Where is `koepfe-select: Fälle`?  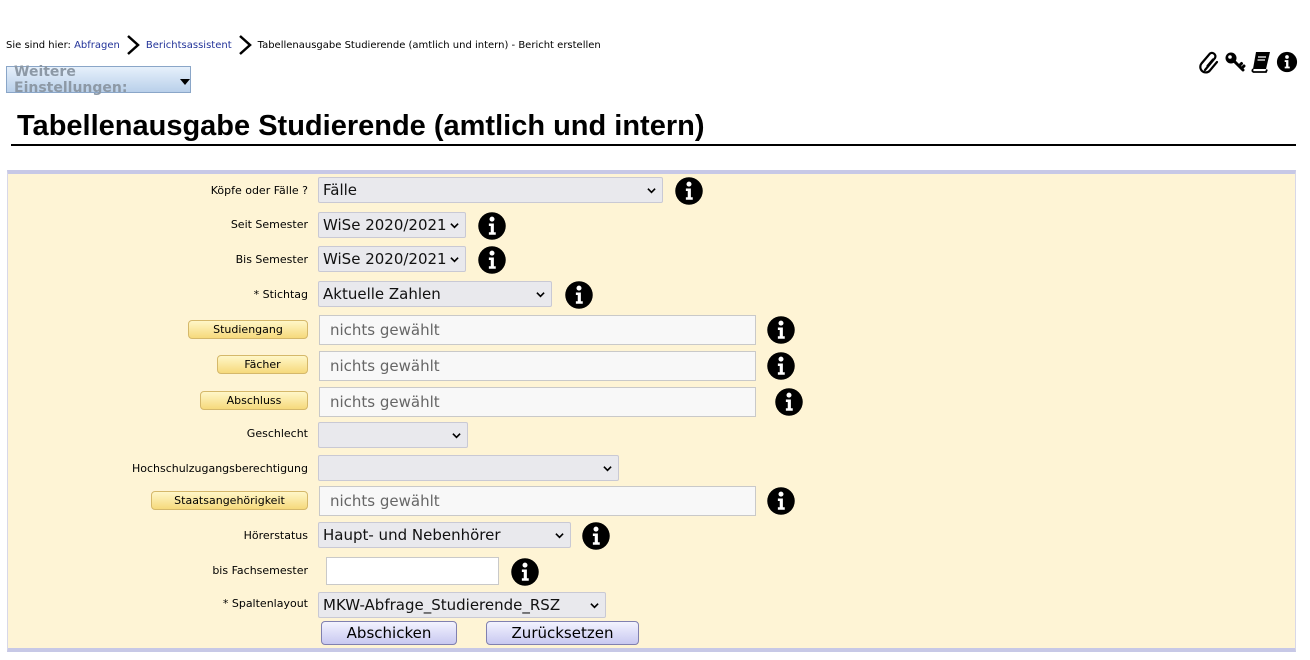 koepfe-select: Fälle is located at coordinates (490, 190).